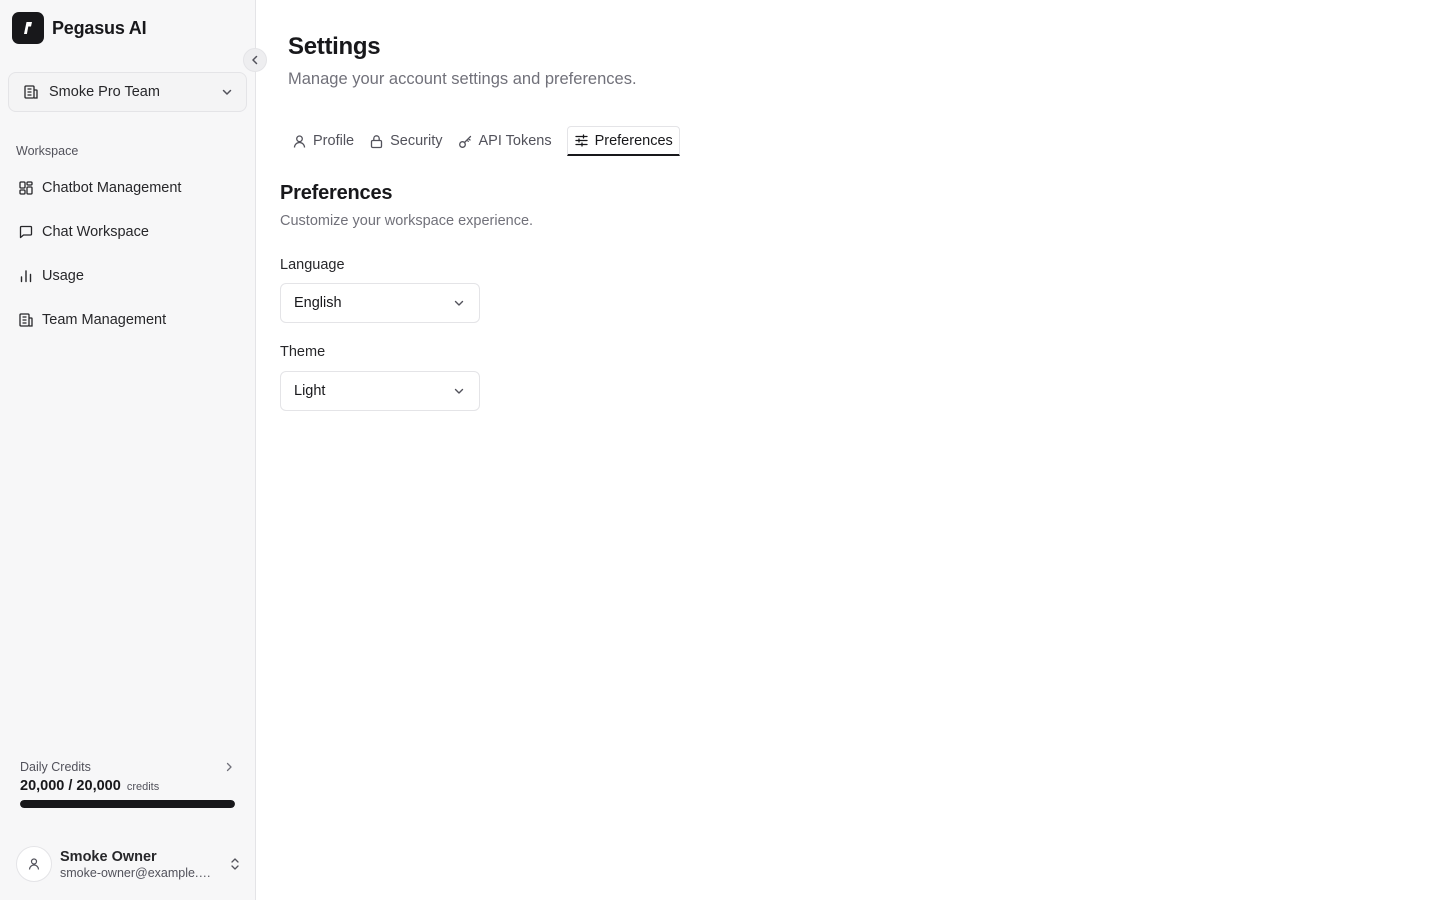 The width and height of the screenshot is (1440, 900). Describe the element at coordinates (143, 787) in the screenshot. I see `credits-unit: credits` at that location.